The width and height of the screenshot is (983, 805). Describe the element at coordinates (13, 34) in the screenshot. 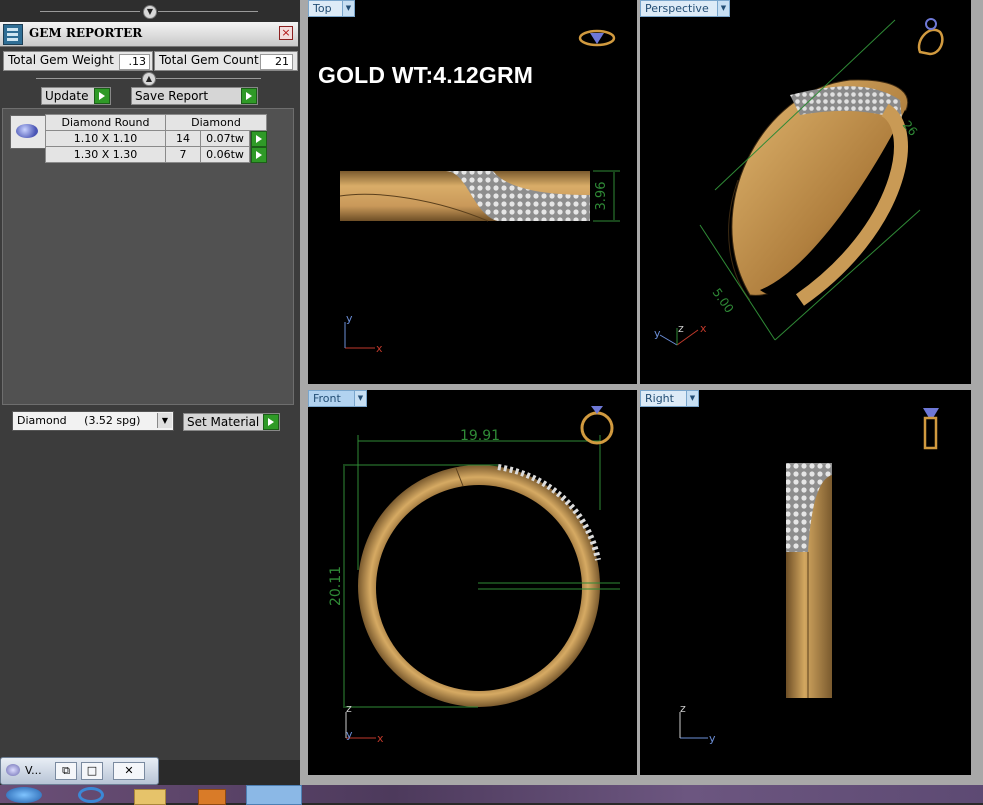

I see `gem-logo-icon` at that location.